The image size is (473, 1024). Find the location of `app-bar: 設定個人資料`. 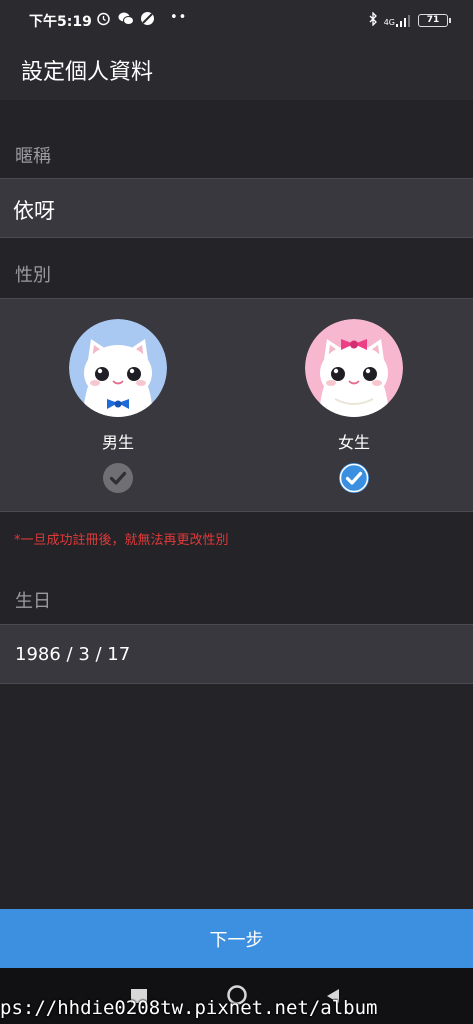

app-bar: 設定個人資料 is located at coordinates (236, 70).